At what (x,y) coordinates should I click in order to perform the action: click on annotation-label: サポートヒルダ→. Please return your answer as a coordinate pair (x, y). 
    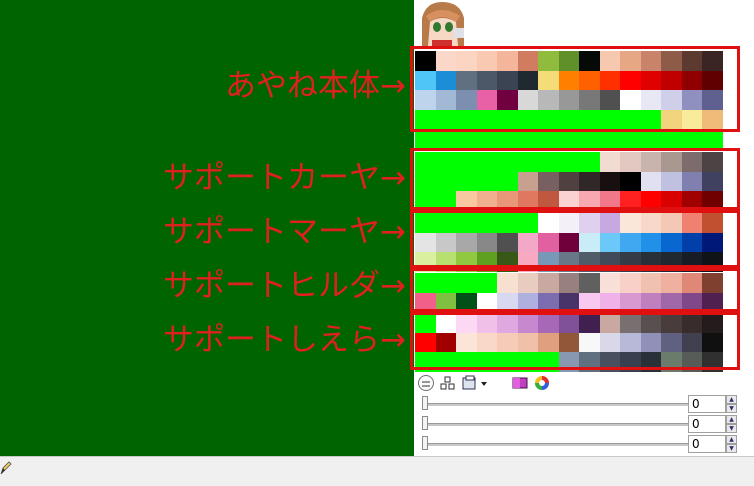
    Looking at the image, I should click on (284, 286).